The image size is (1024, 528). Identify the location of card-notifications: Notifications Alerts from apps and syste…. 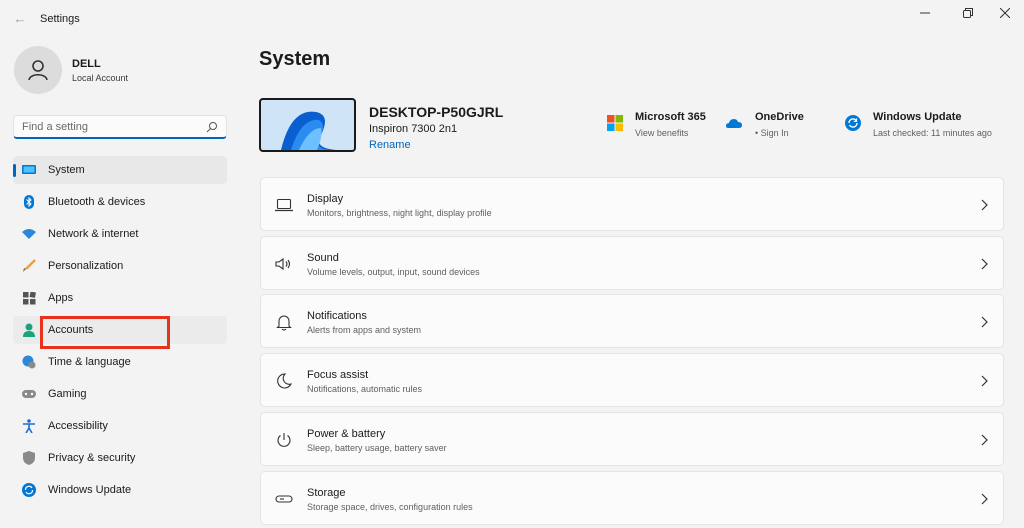
(632, 321).